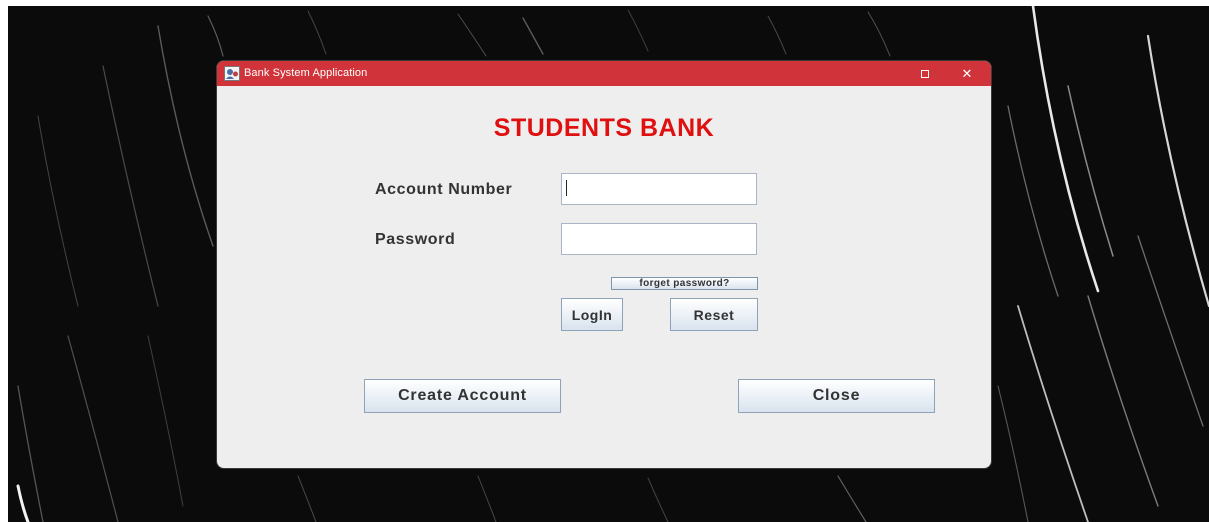 This screenshot has width=1209, height=522. Describe the element at coordinates (714, 314) in the screenshot. I see `reset-button: Reset` at that location.